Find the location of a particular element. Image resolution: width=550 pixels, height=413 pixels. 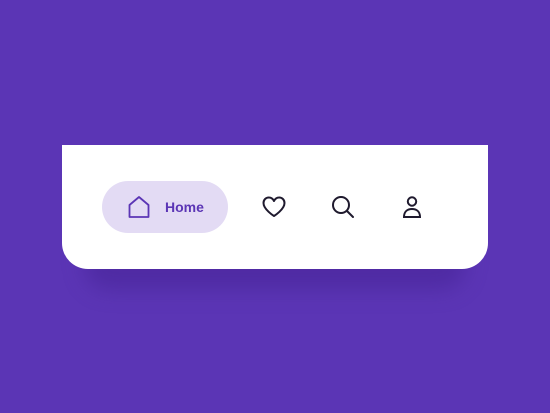

nav-item-favorites is located at coordinates (274, 207).